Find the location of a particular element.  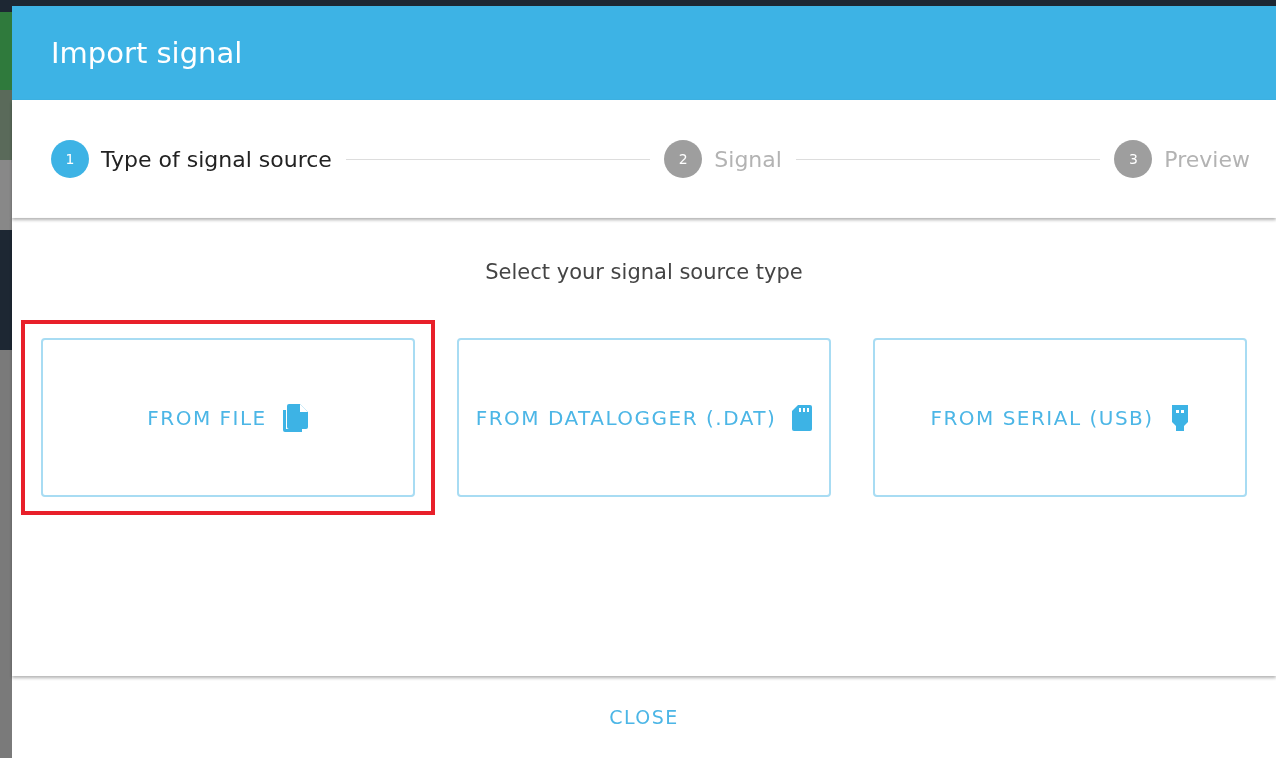

memory-card-icon is located at coordinates (802, 417).